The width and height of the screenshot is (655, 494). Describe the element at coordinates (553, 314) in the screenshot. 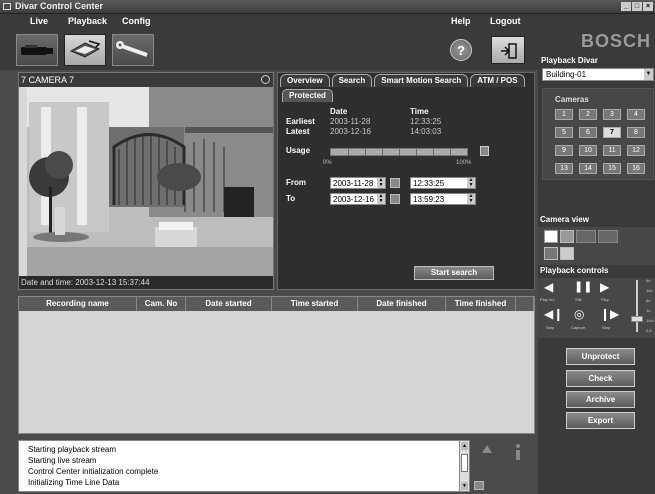

I see `step-back-icon: ◀❙` at that location.